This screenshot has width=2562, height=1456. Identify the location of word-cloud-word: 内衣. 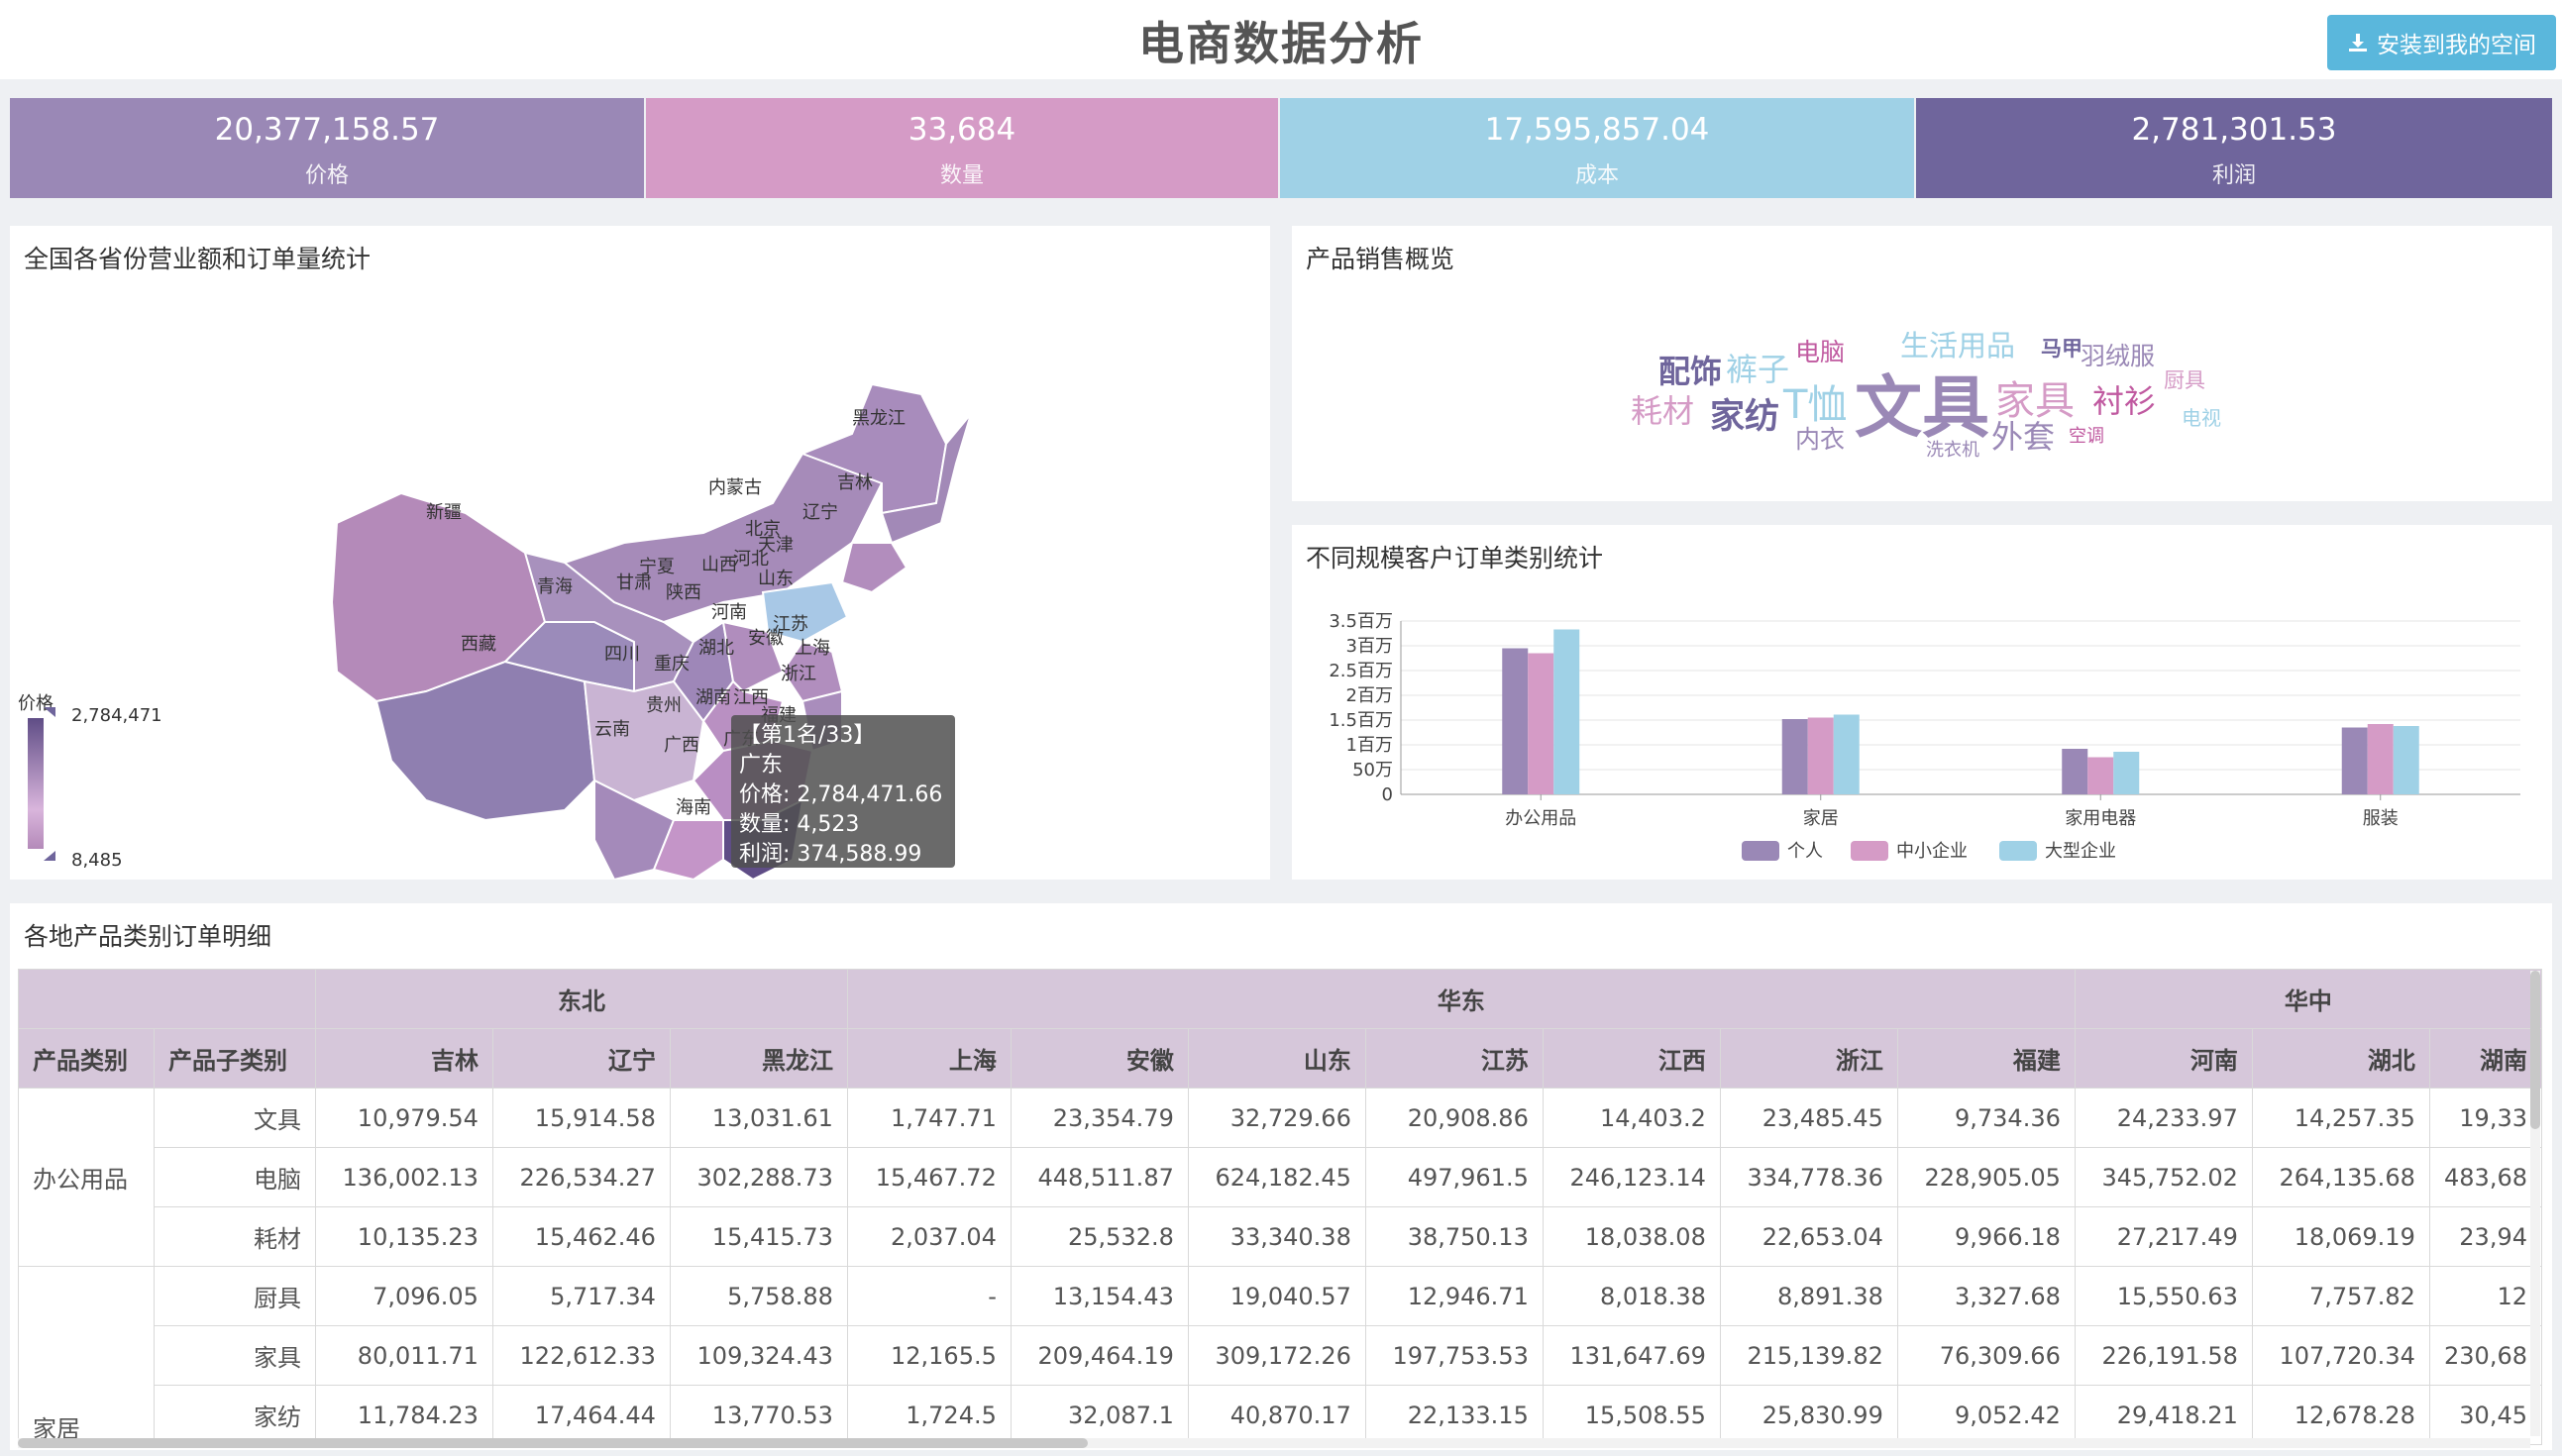
(1820, 438).